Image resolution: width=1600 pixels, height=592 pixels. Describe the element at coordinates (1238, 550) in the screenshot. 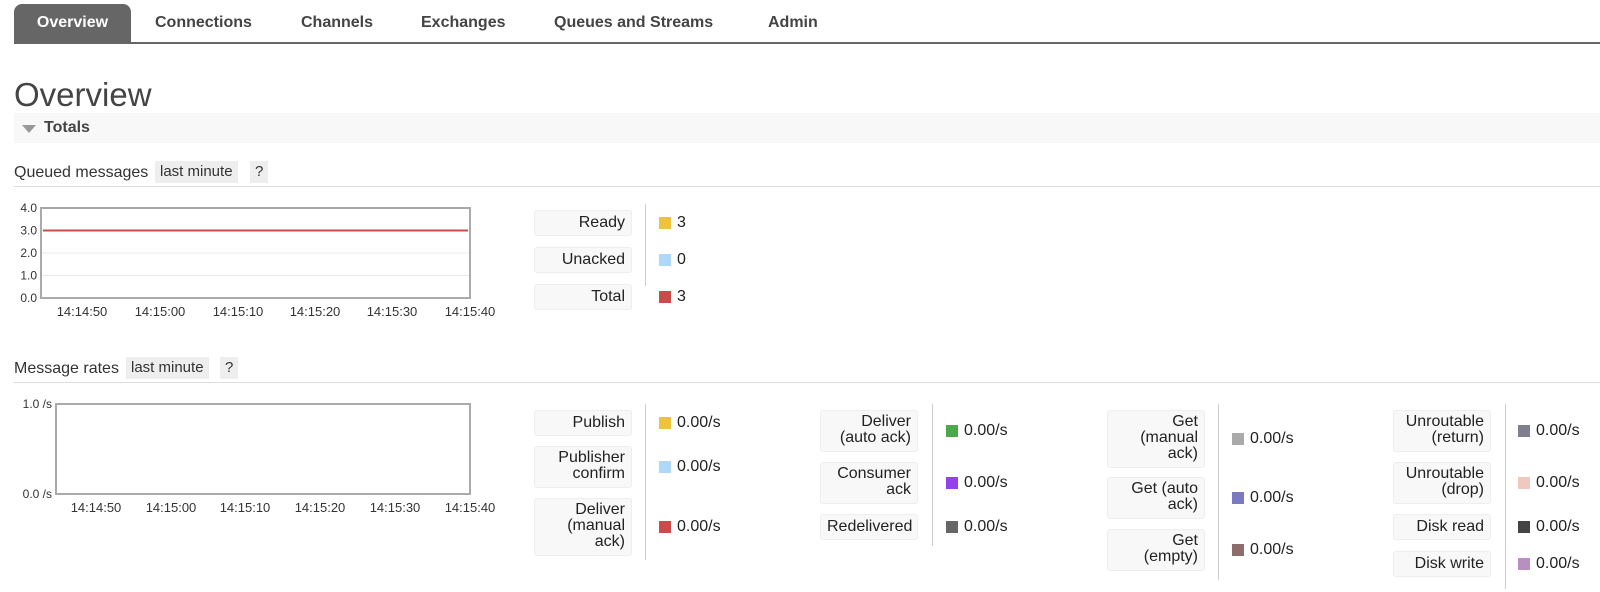

I see `legend-swatch-get-empty` at that location.